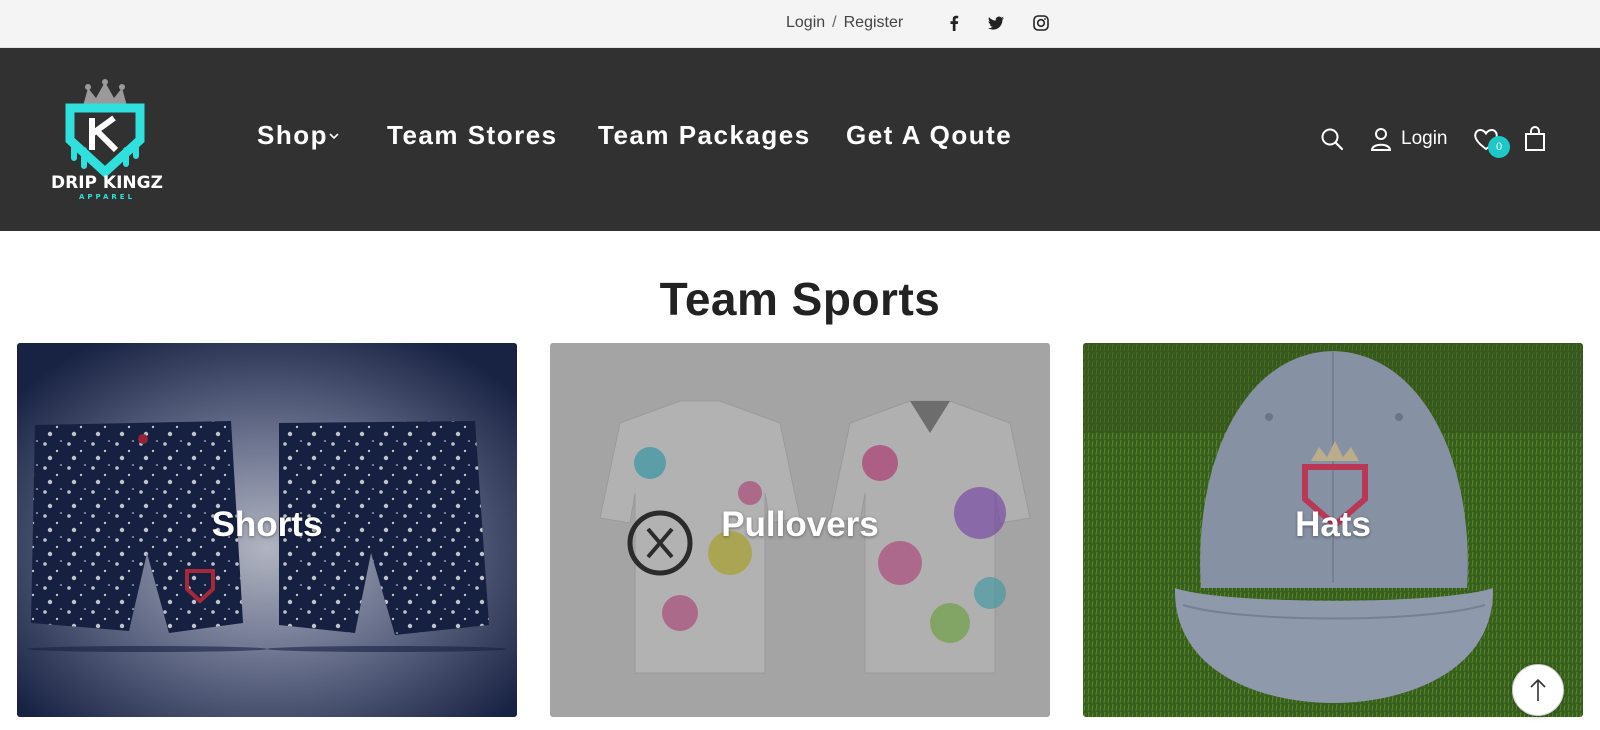 The height and width of the screenshot is (730, 1600). Describe the element at coordinates (800, 524) in the screenshot. I see `card-title-pullovers: Pullovers` at that location.